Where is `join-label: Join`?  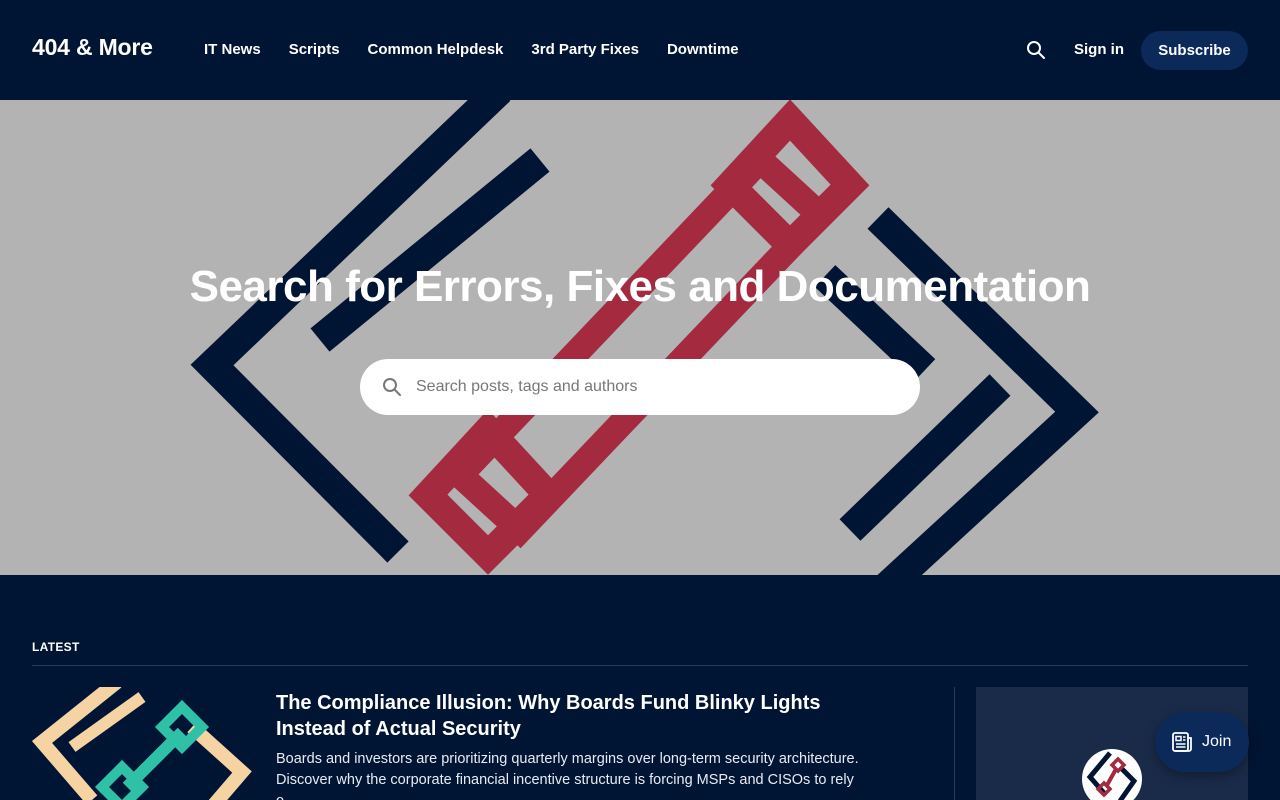
join-label: Join is located at coordinates (1217, 741).